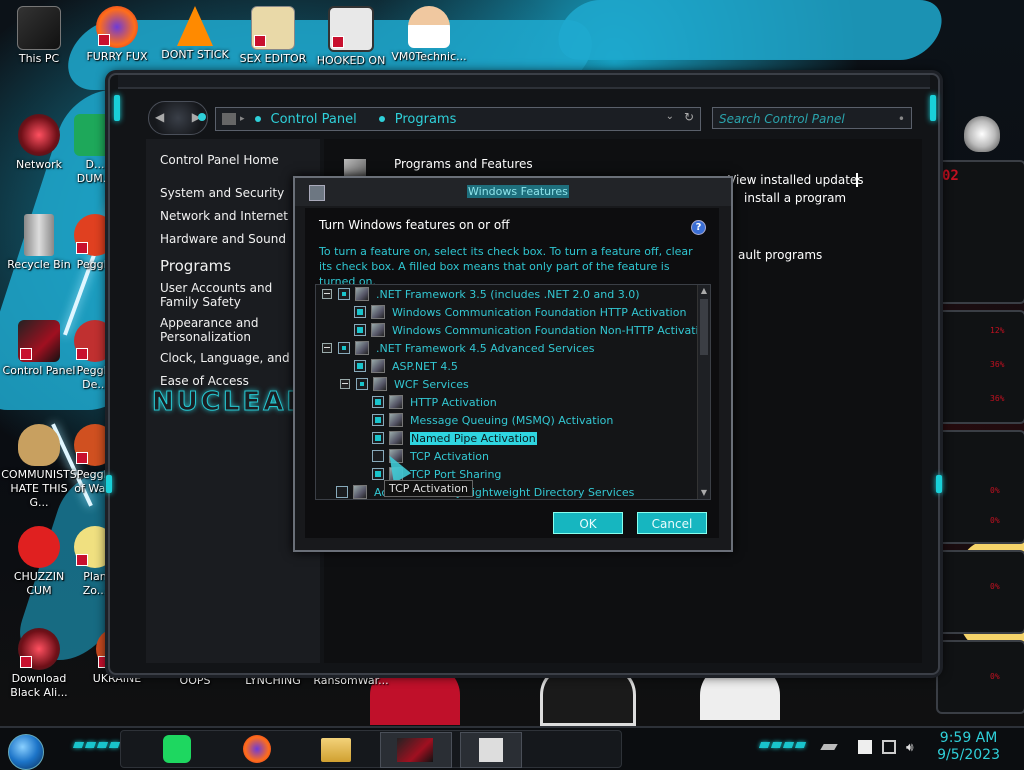 This screenshot has height=770, width=1024. What do you see at coordinates (672, 523) in the screenshot?
I see `cancel-button: Cancel` at bounding box center [672, 523].